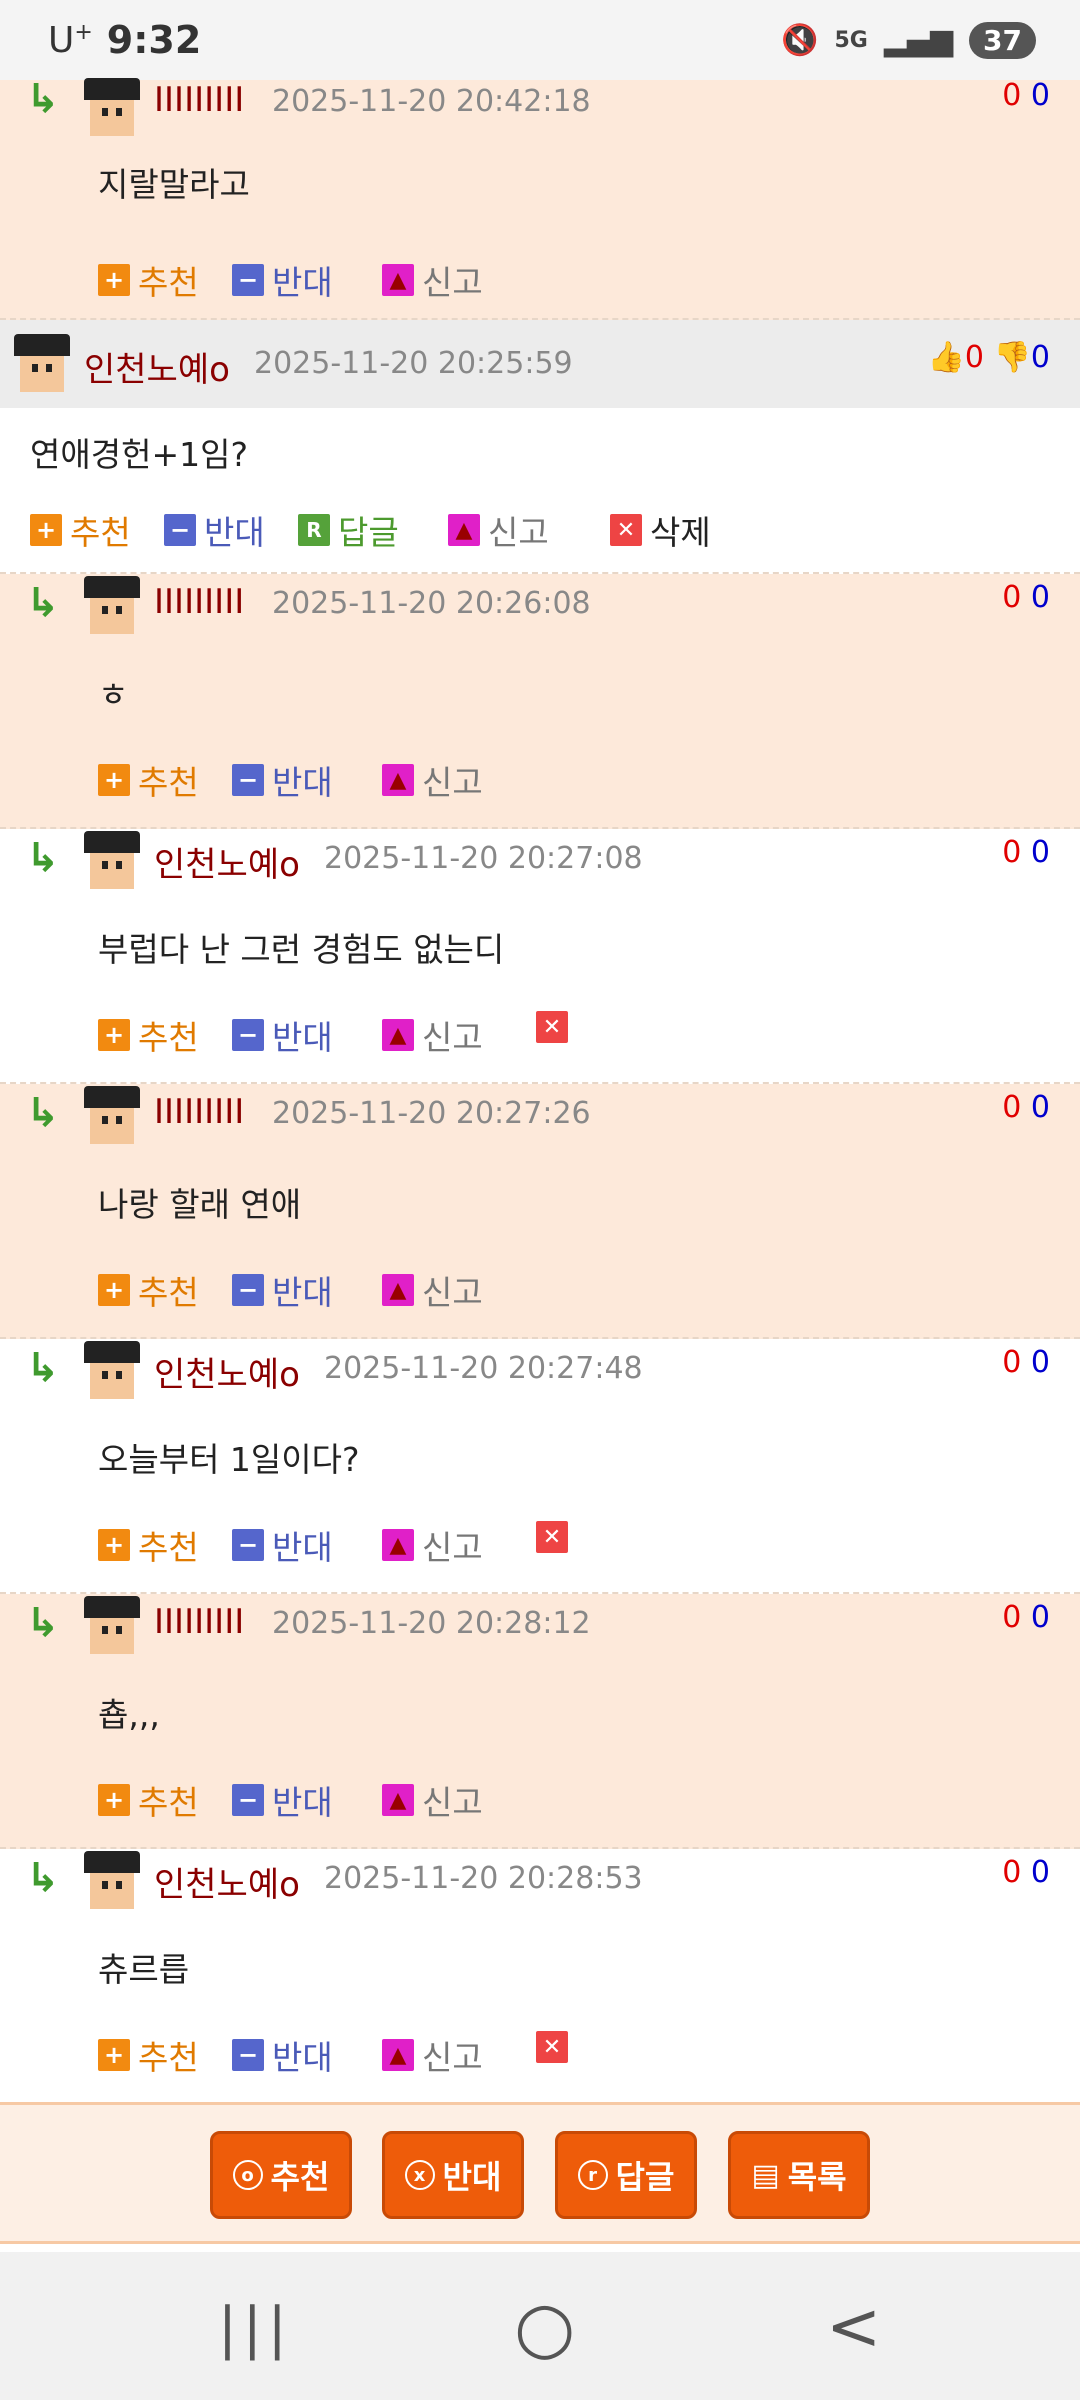 Image resolution: width=1080 pixels, height=2400 pixels. I want to click on recommend-post-button: o 추천, so click(281, 2175).